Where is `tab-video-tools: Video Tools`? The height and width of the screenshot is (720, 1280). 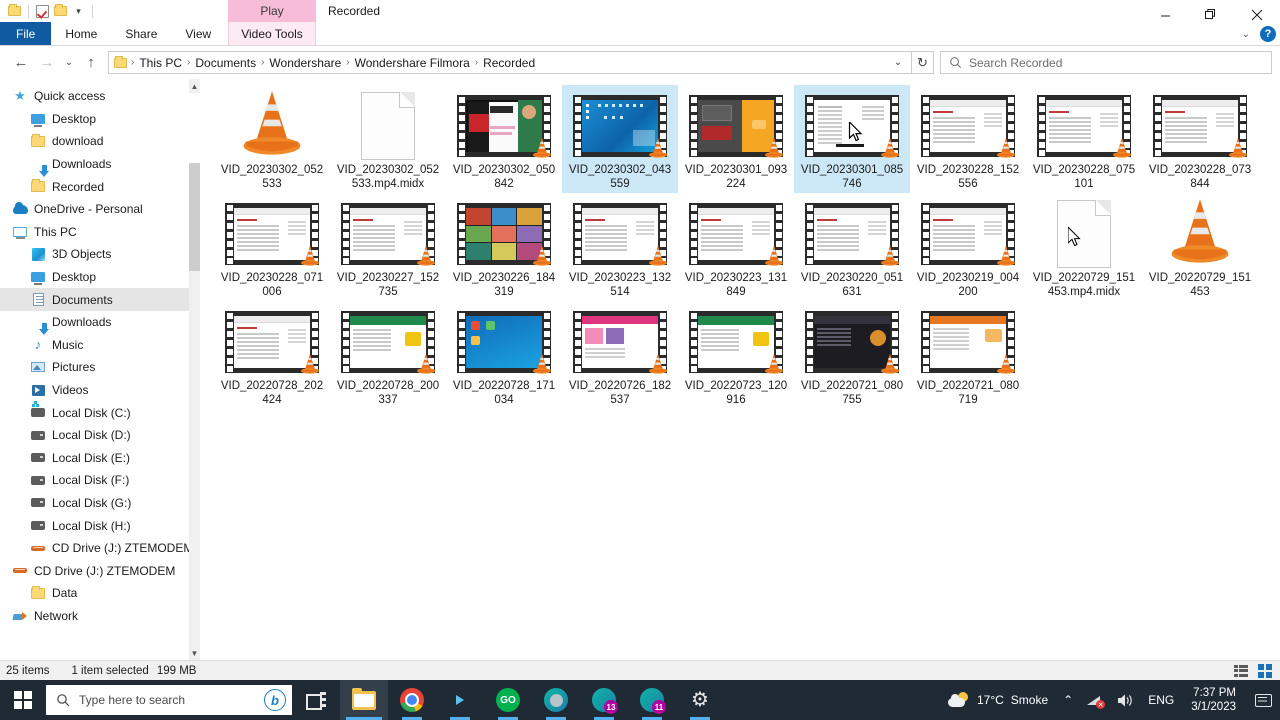 tab-video-tools: Video Tools is located at coordinates (272, 33).